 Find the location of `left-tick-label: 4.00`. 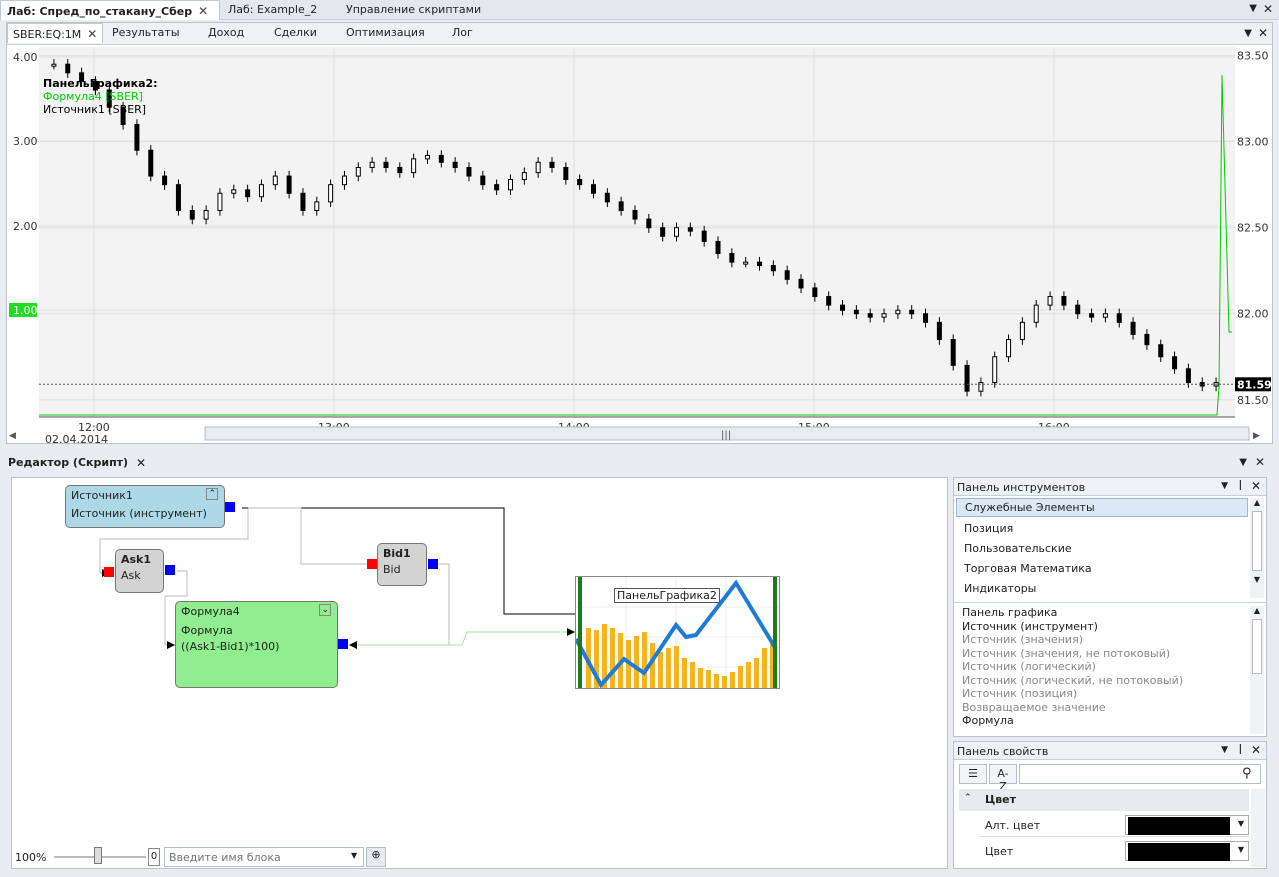

left-tick-label: 4.00 is located at coordinates (25, 57).